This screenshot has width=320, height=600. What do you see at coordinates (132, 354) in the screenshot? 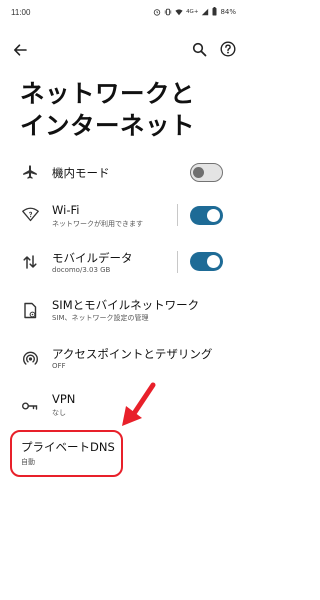
I see `hotspot-label: アクセスポイントとテザリング` at bounding box center [132, 354].